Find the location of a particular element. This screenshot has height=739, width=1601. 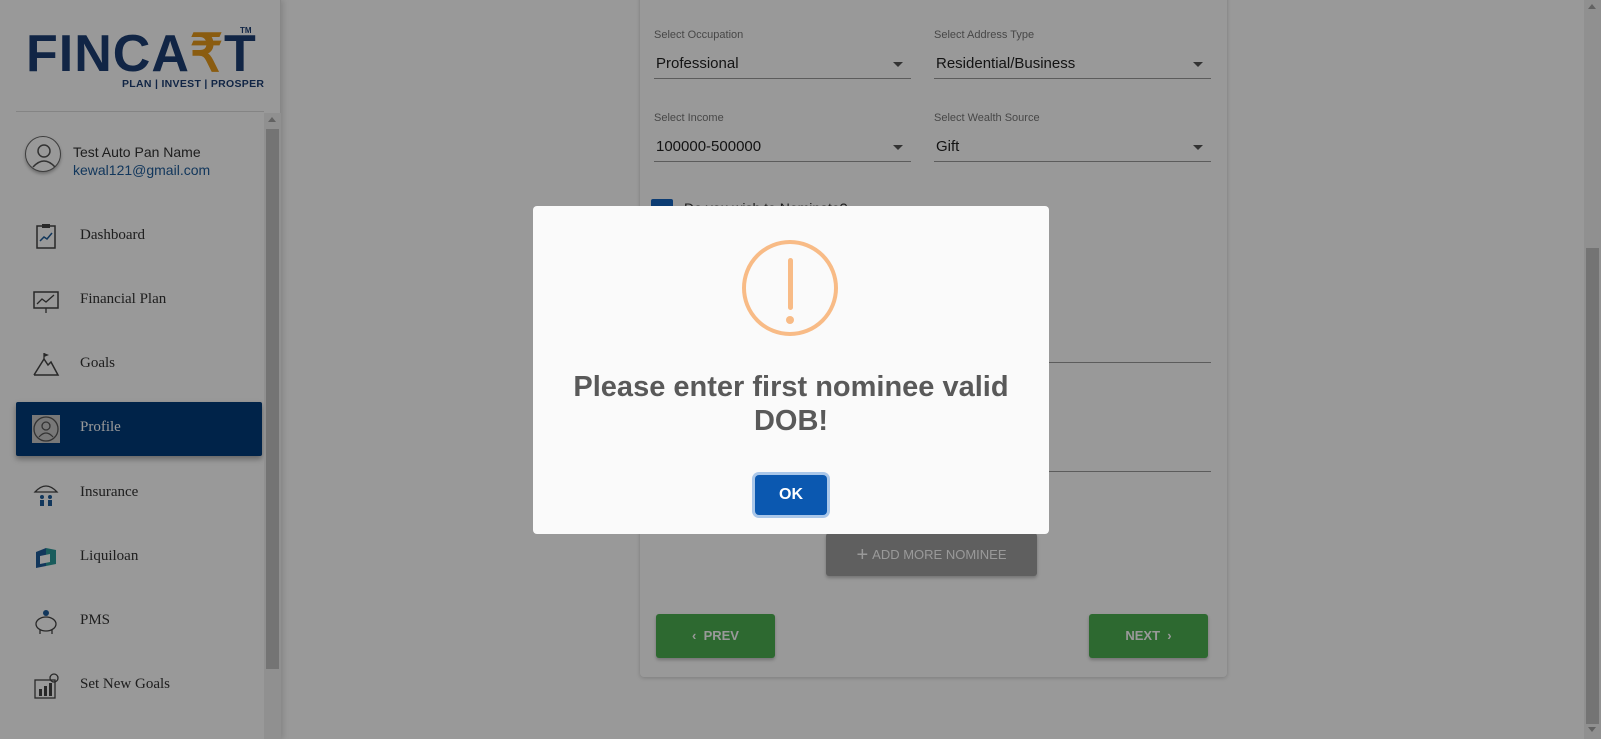

warning-icon is located at coordinates (790, 288).